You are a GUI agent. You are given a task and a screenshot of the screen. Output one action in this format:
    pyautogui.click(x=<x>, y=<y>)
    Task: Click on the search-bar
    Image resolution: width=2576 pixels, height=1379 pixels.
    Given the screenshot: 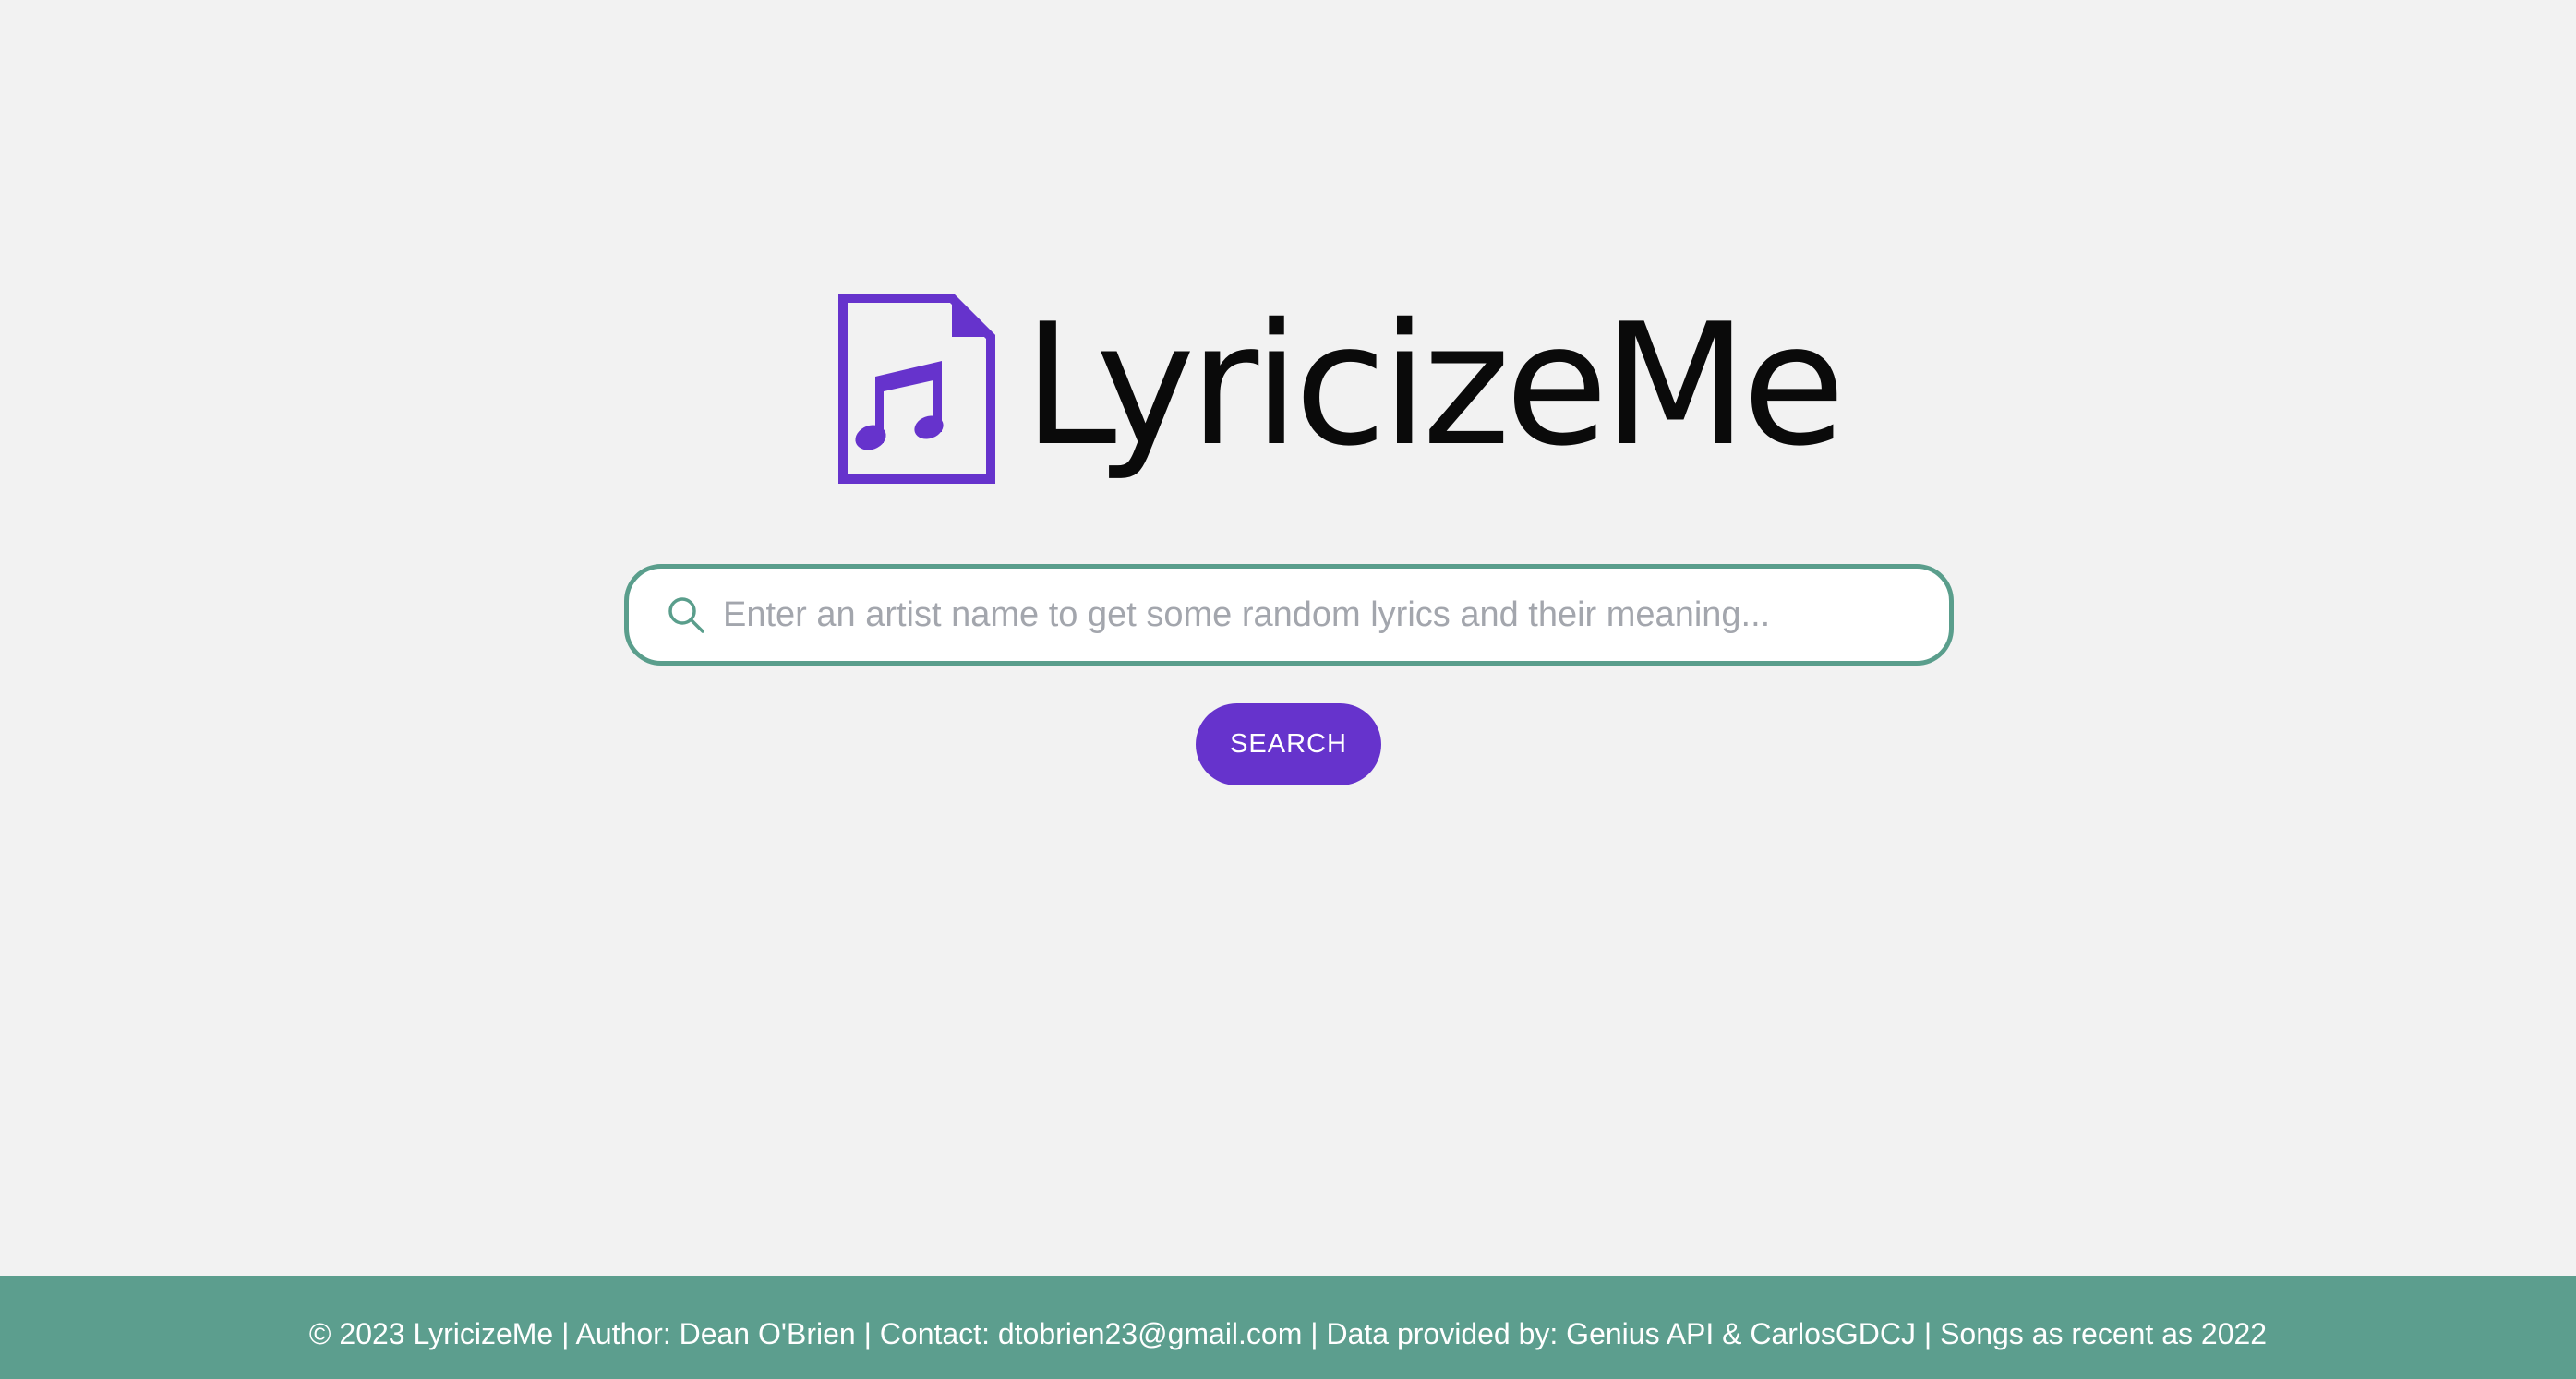 What is the action you would take?
    pyautogui.click(x=1289, y=615)
    